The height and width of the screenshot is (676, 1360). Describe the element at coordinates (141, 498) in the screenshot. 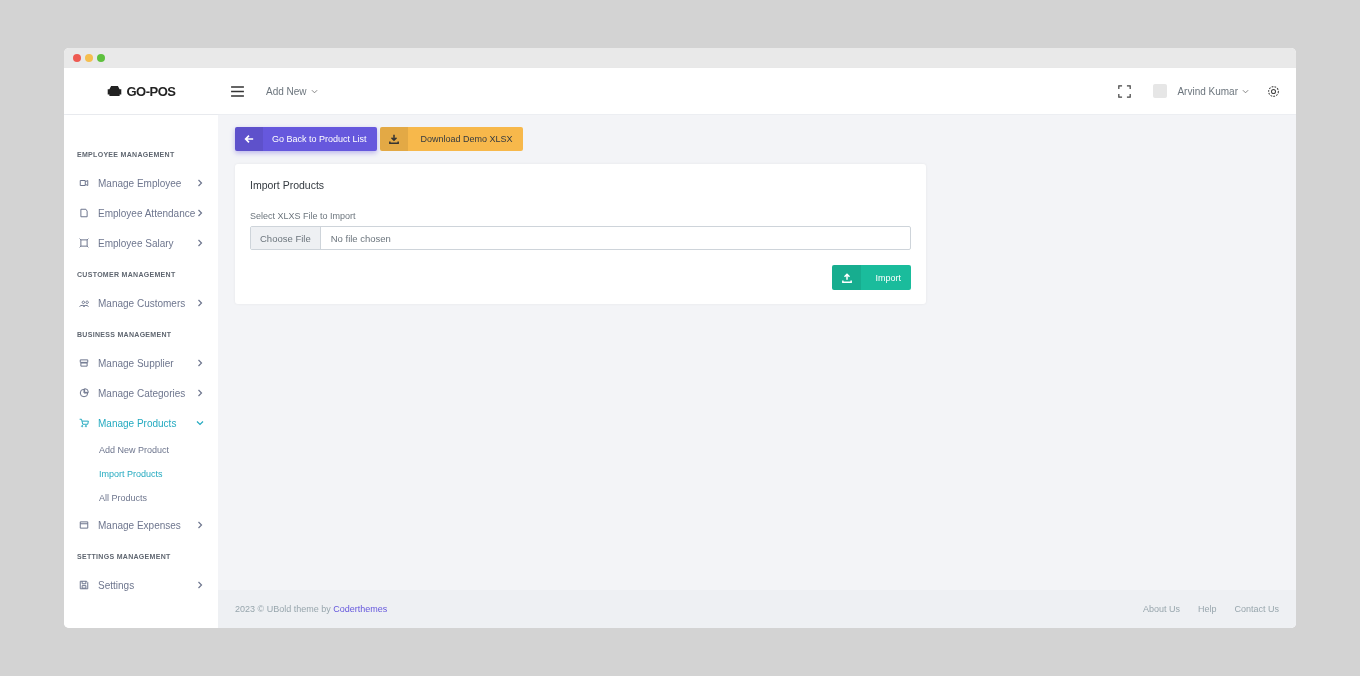

I see `submenu-item: All Products` at that location.